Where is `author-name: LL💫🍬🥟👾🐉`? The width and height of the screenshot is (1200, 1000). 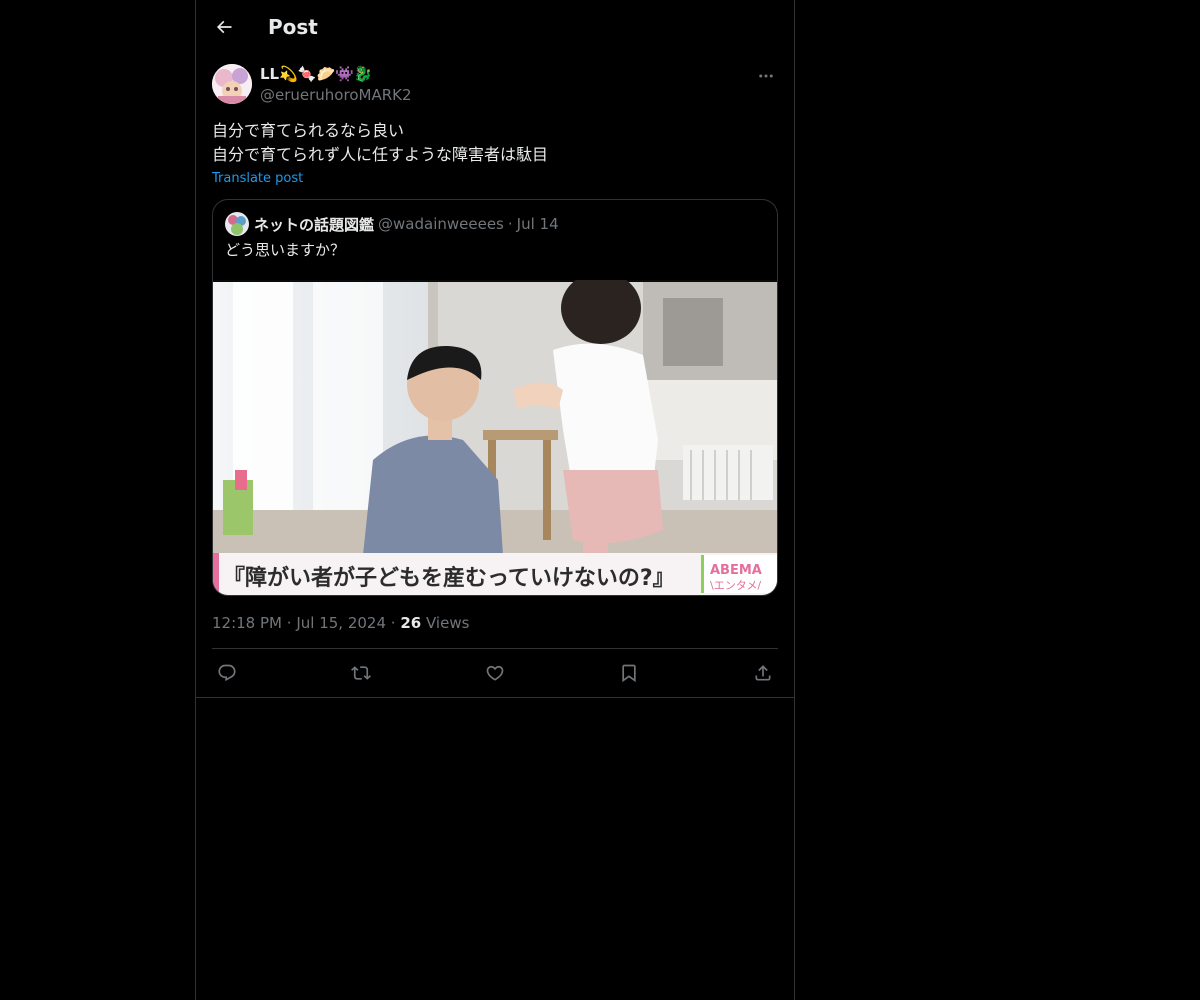 author-name: LL💫🍬🥟👾🐉 is located at coordinates (316, 74).